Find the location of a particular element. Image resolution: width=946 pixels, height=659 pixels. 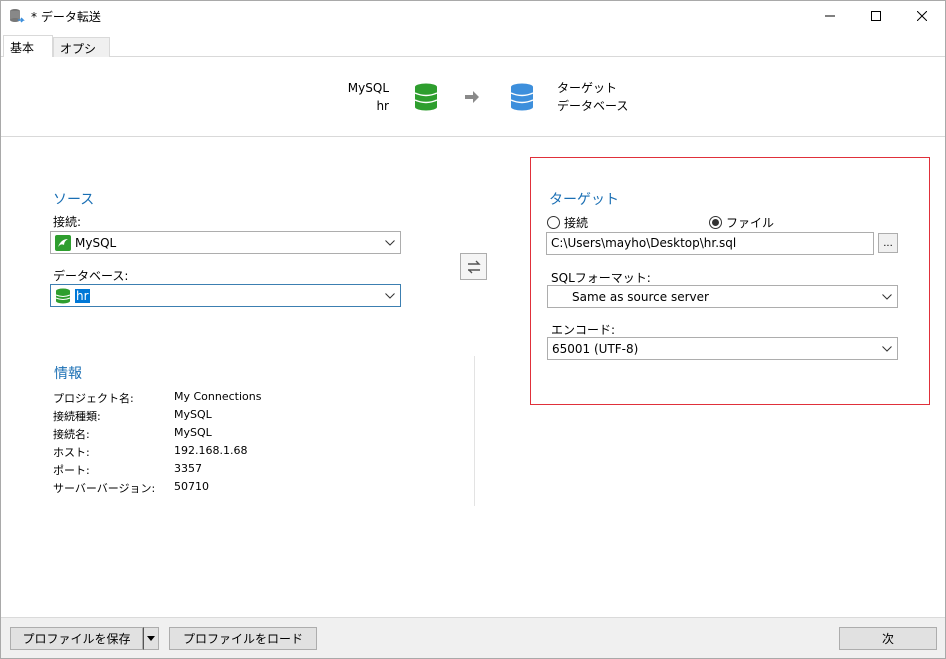

minimize-icon is located at coordinates (830, 16).